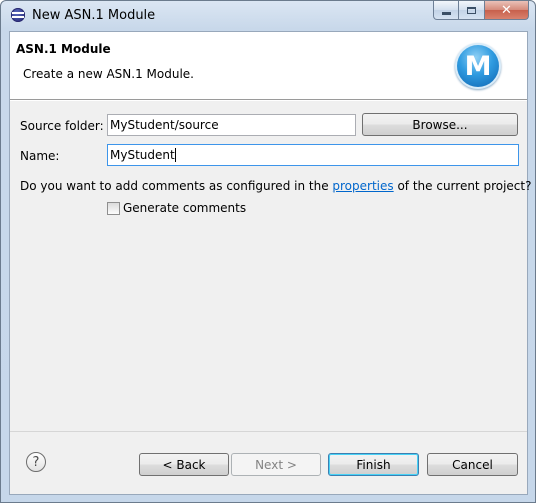  I want to click on next-button: Next >, so click(276, 464).